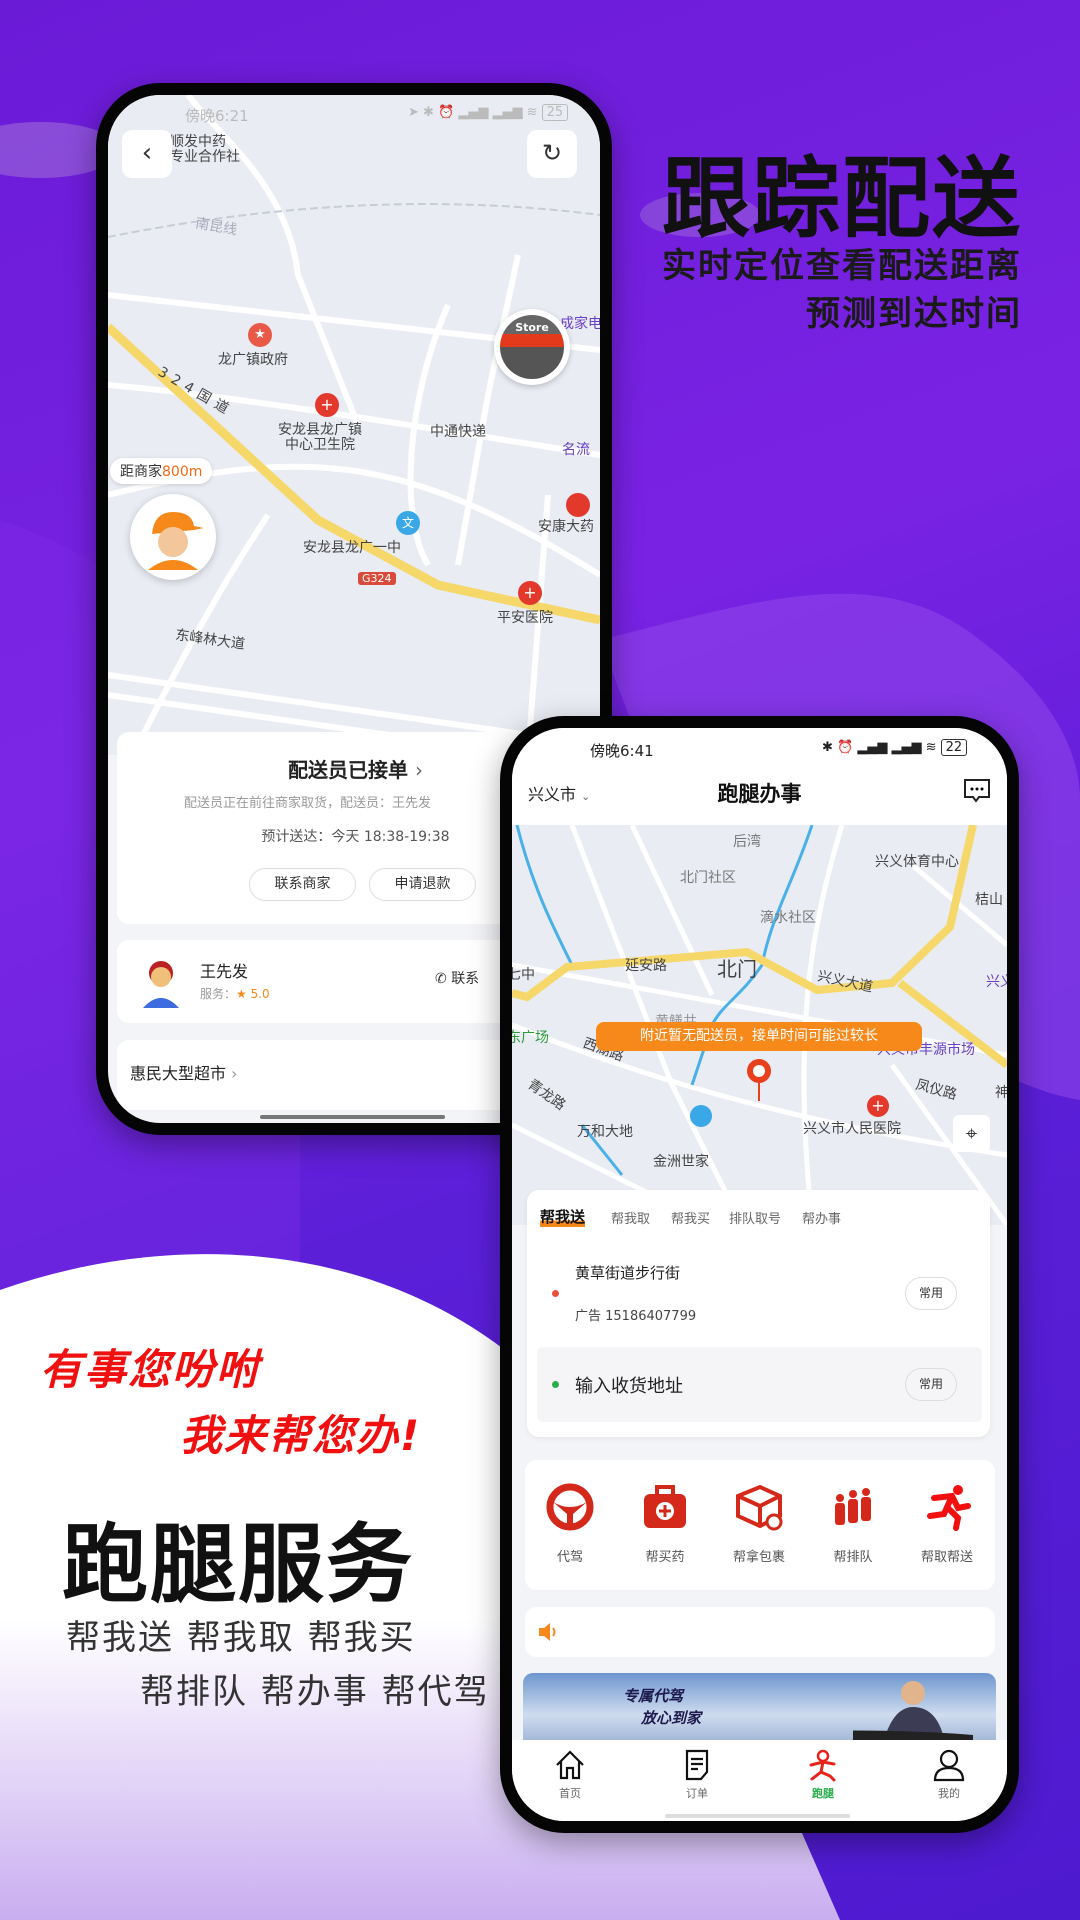 The height and width of the screenshot is (1920, 1080). Describe the element at coordinates (665, 1523) in the screenshot. I see `service-buy-medicine: 帮买药` at that location.